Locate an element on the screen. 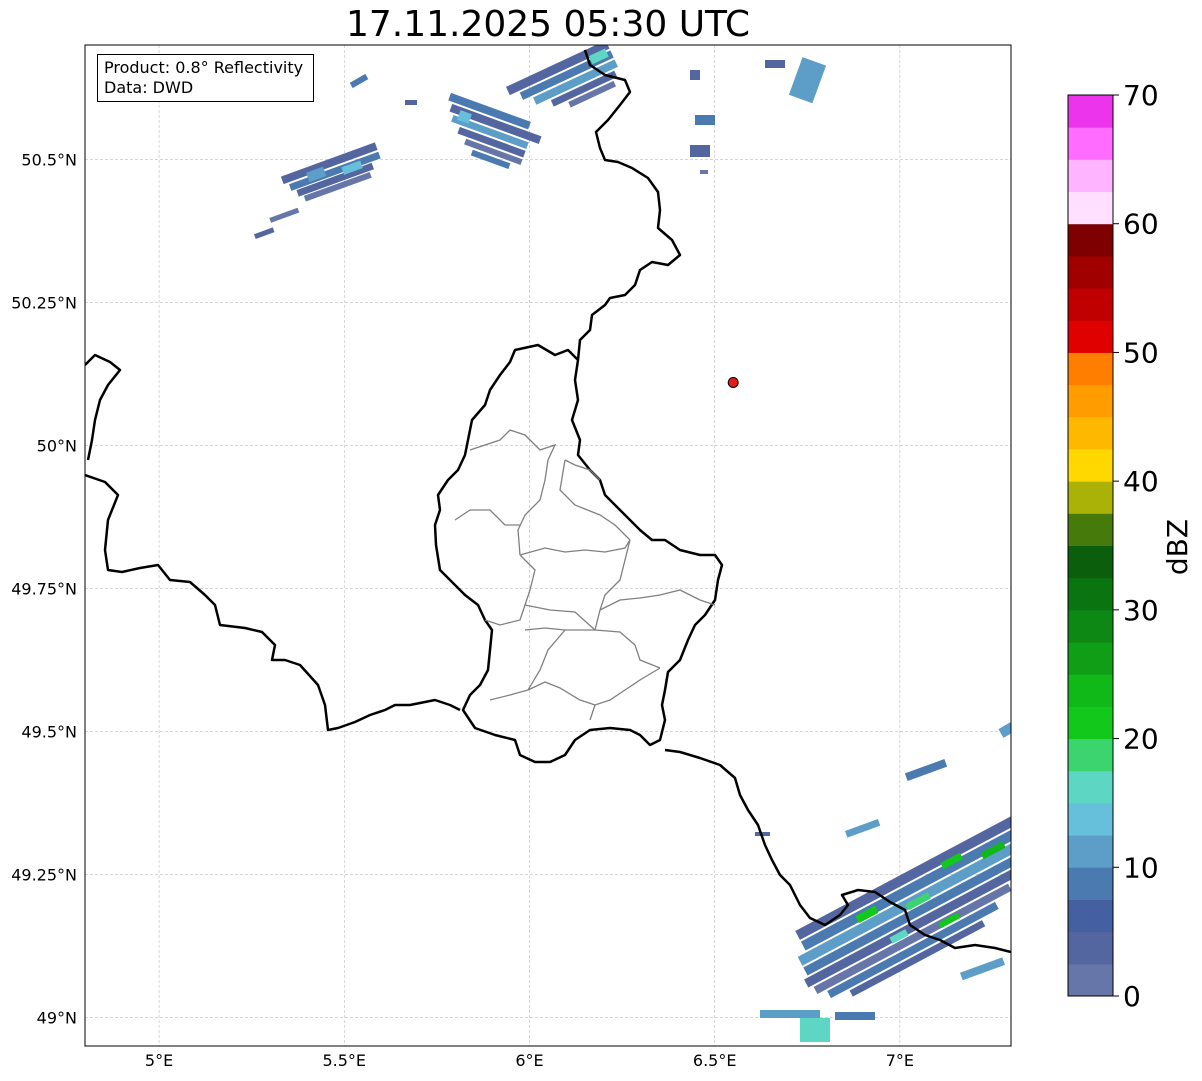 The width and height of the screenshot is (1202, 1081). lon-tick-label: 6°E is located at coordinates (529, 1060).